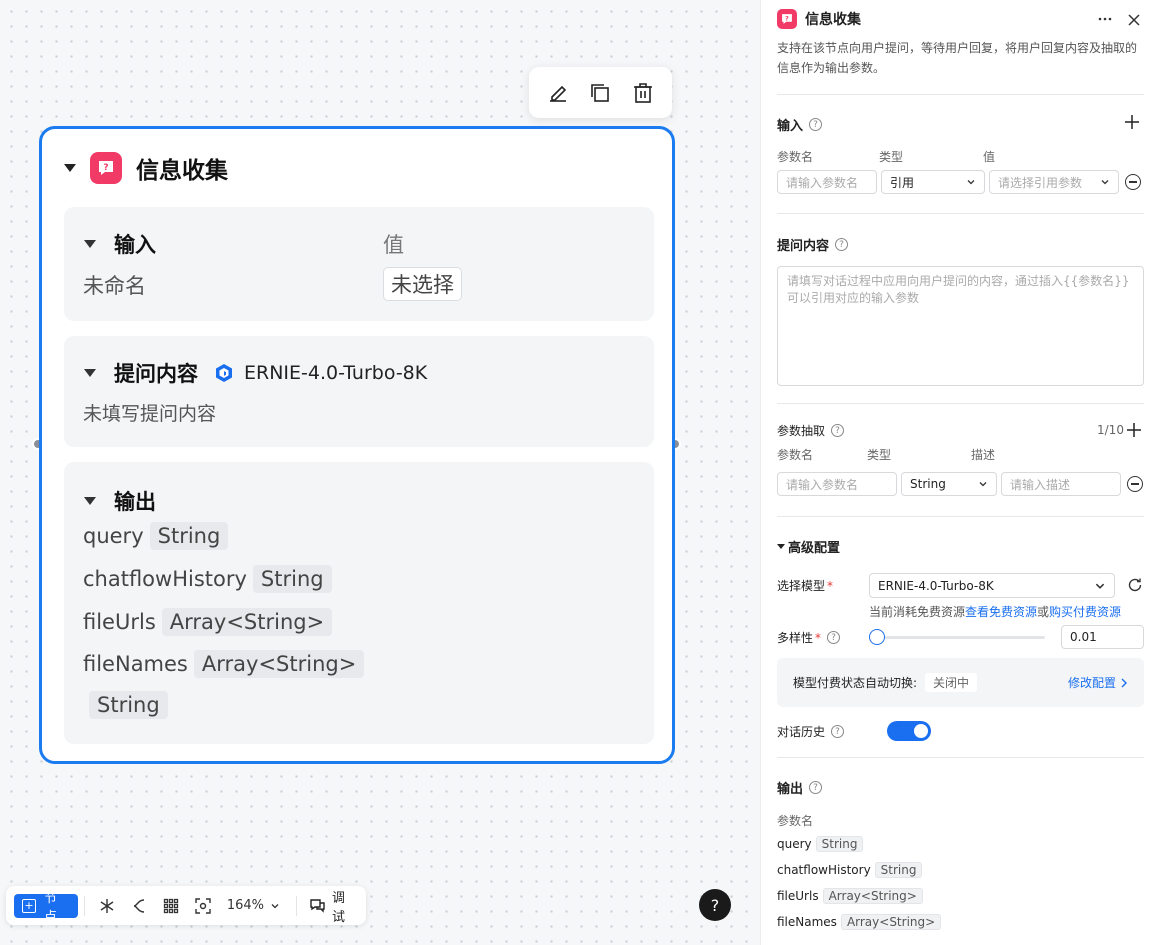 This screenshot has width=1160, height=945. What do you see at coordinates (808, 546) in the screenshot?
I see `advanced-config-toggle: 高级配置` at bounding box center [808, 546].